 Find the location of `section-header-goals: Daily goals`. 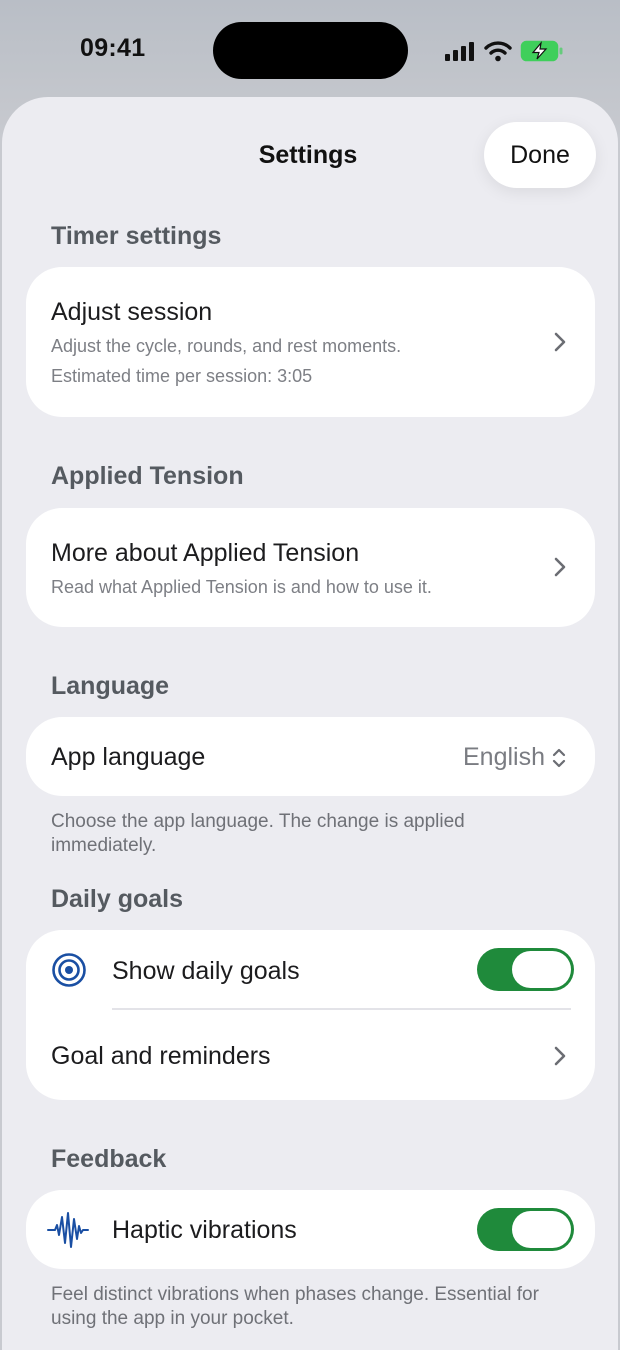

section-header-goals: Daily goals is located at coordinates (117, 899).